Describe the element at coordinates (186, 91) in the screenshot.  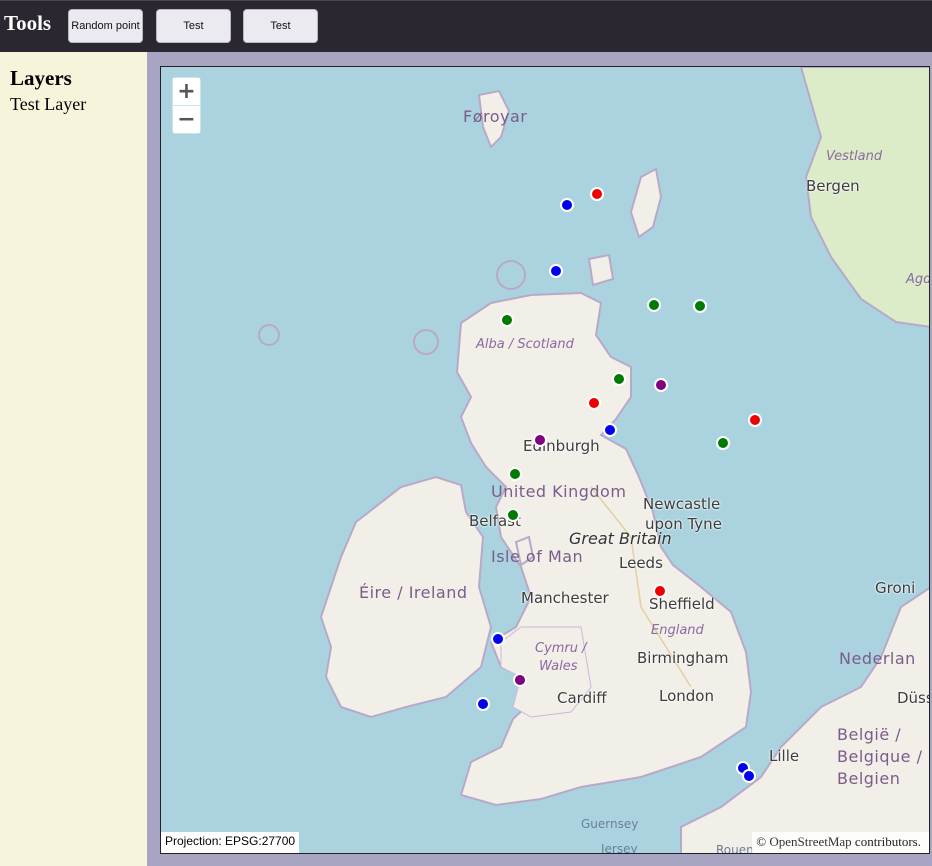
I see `zoom-in-button: +` at that location.